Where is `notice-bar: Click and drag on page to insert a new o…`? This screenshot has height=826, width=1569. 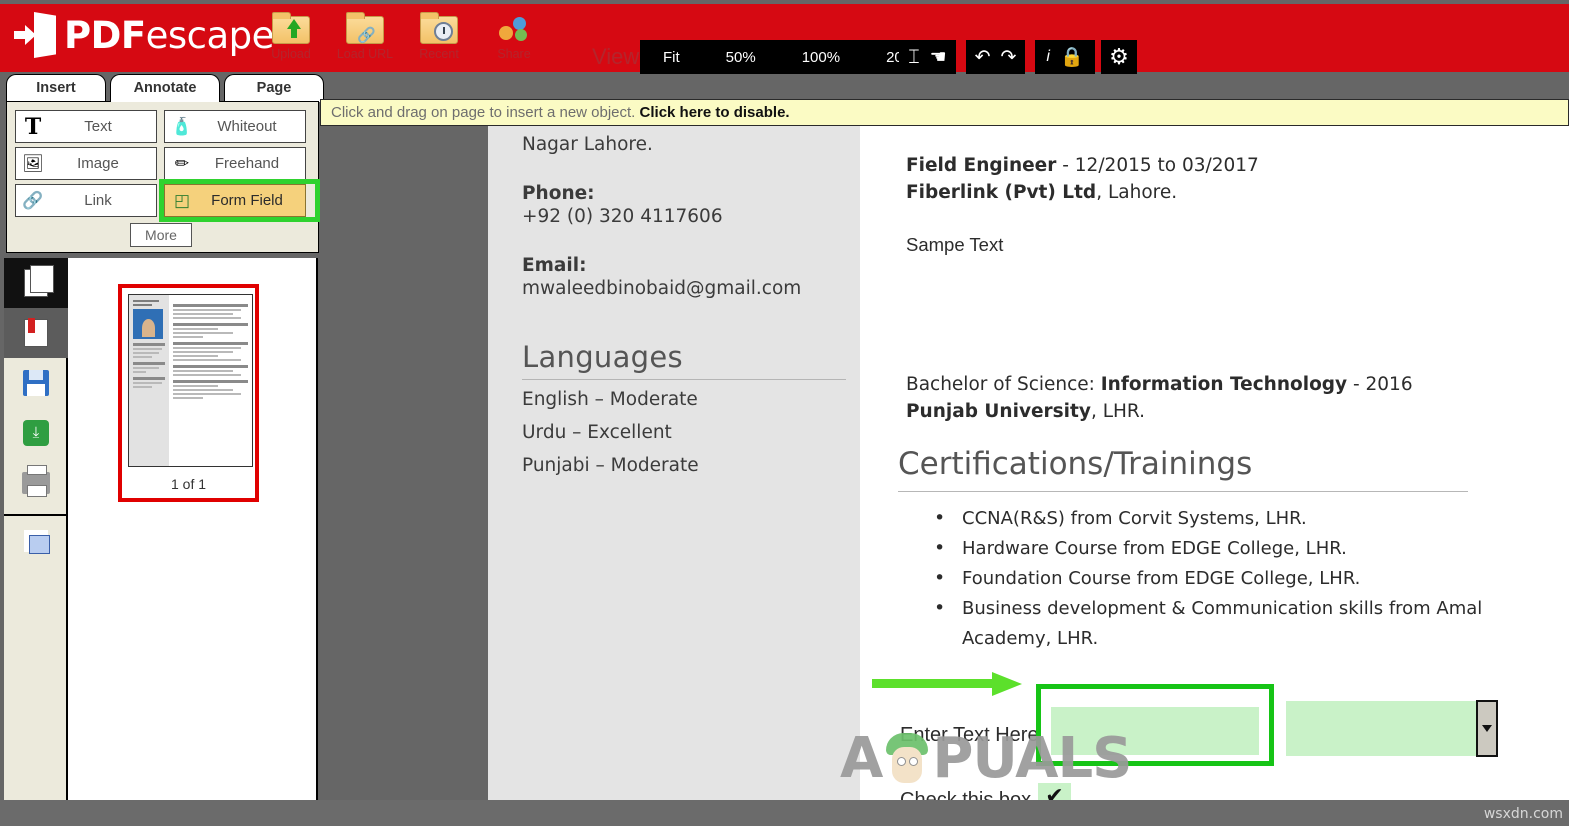
notice-bar: Click and drag on page to insert a new o… is located at coordinates (944, 112).